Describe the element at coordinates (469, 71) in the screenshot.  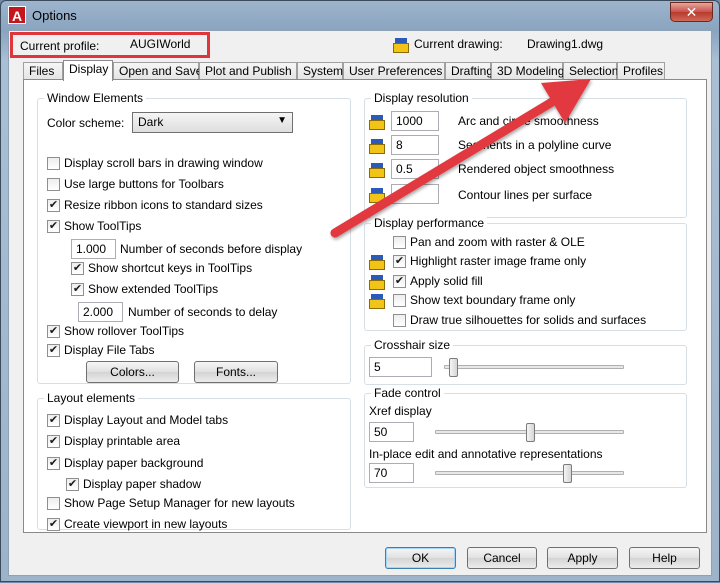
I see `tab-drafting: Drafting` at that location.